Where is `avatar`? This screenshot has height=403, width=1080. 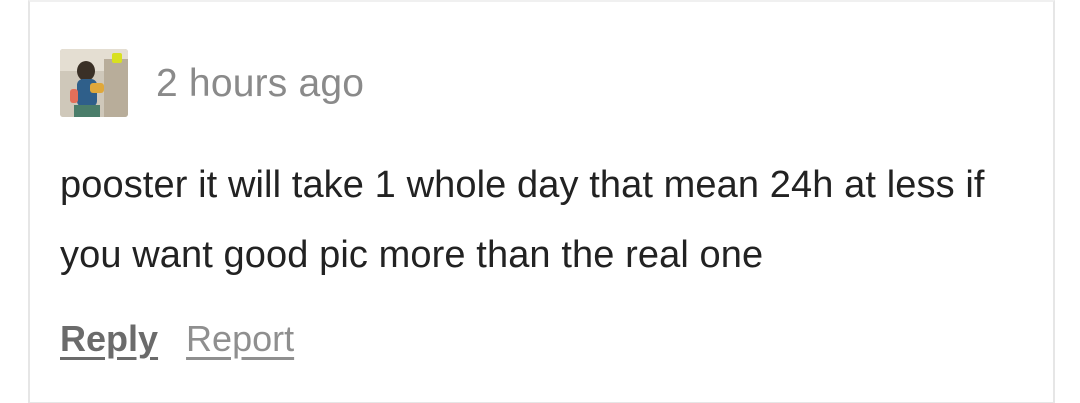 avatar is located at coordinates (94, 83).